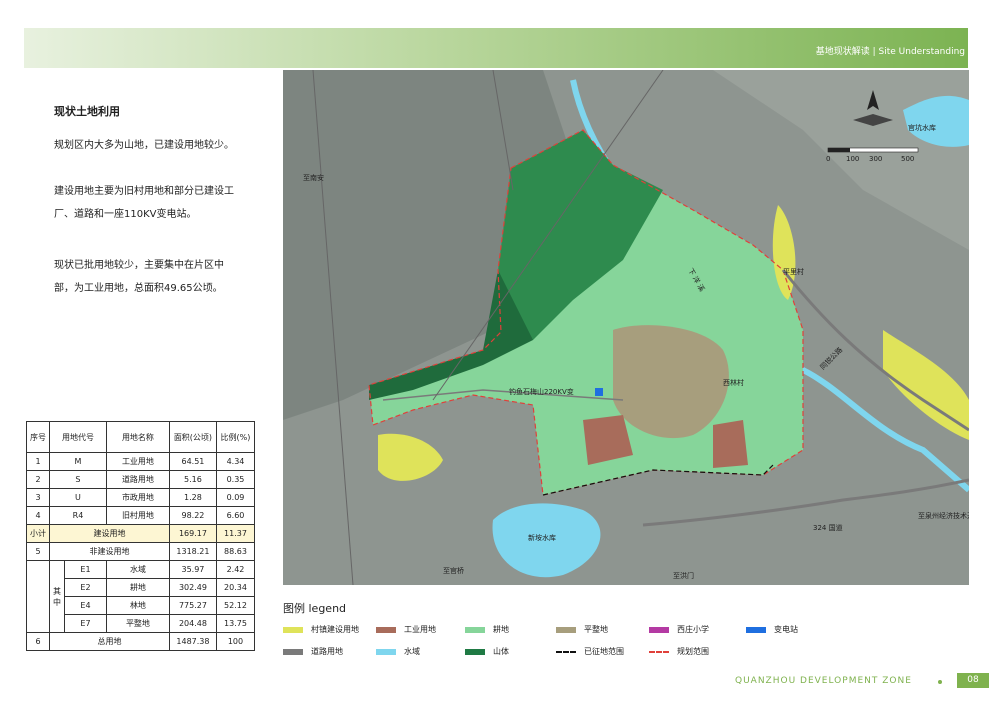 The height and width of the screenshot is (702, 993). I want to click on scale-tick: 100, so click(852, 159).